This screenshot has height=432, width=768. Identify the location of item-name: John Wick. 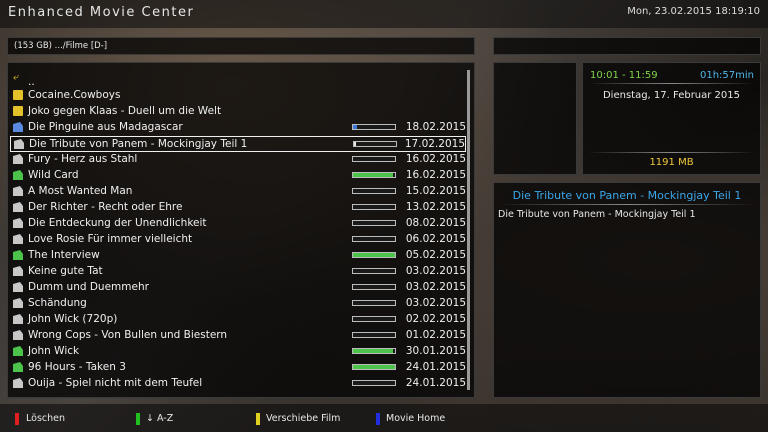
(54, 351).